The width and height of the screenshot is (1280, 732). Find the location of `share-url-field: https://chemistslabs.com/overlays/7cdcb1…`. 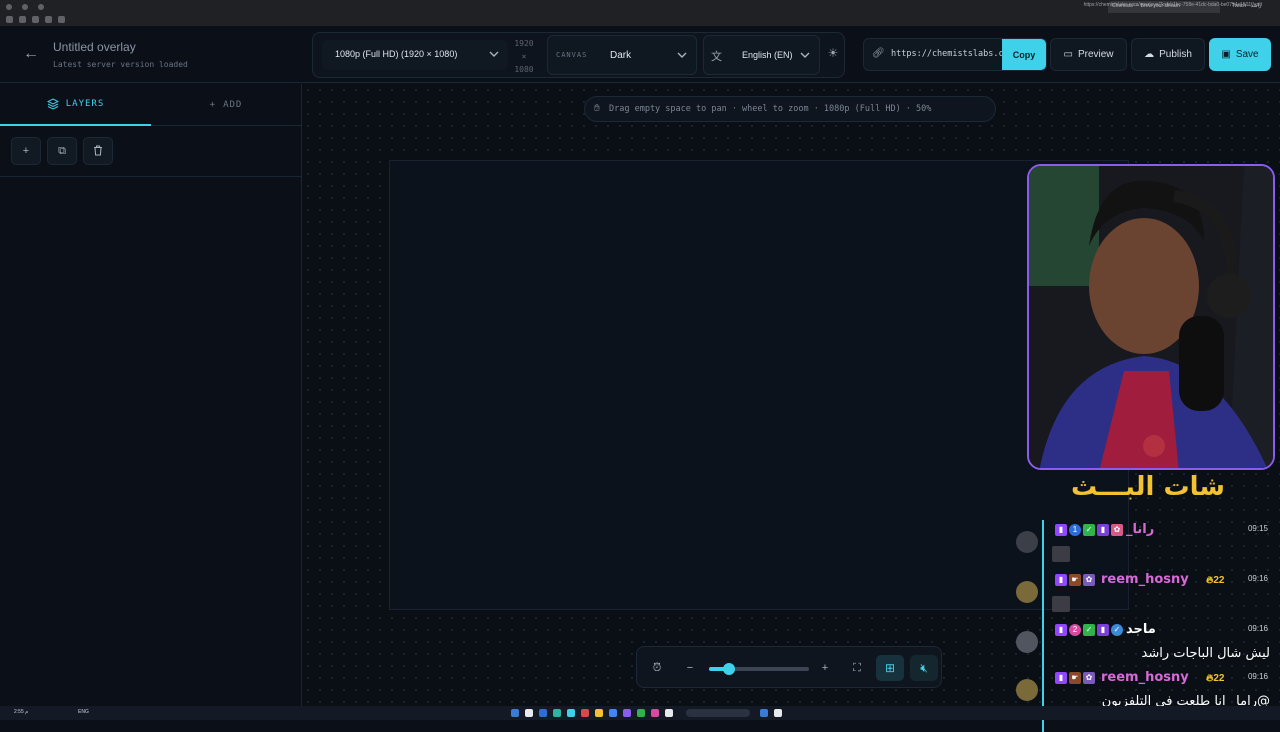

share-url-field: https://chemistslabs.com/overlays/7cdcb1… is located at coordinates (947, 54).